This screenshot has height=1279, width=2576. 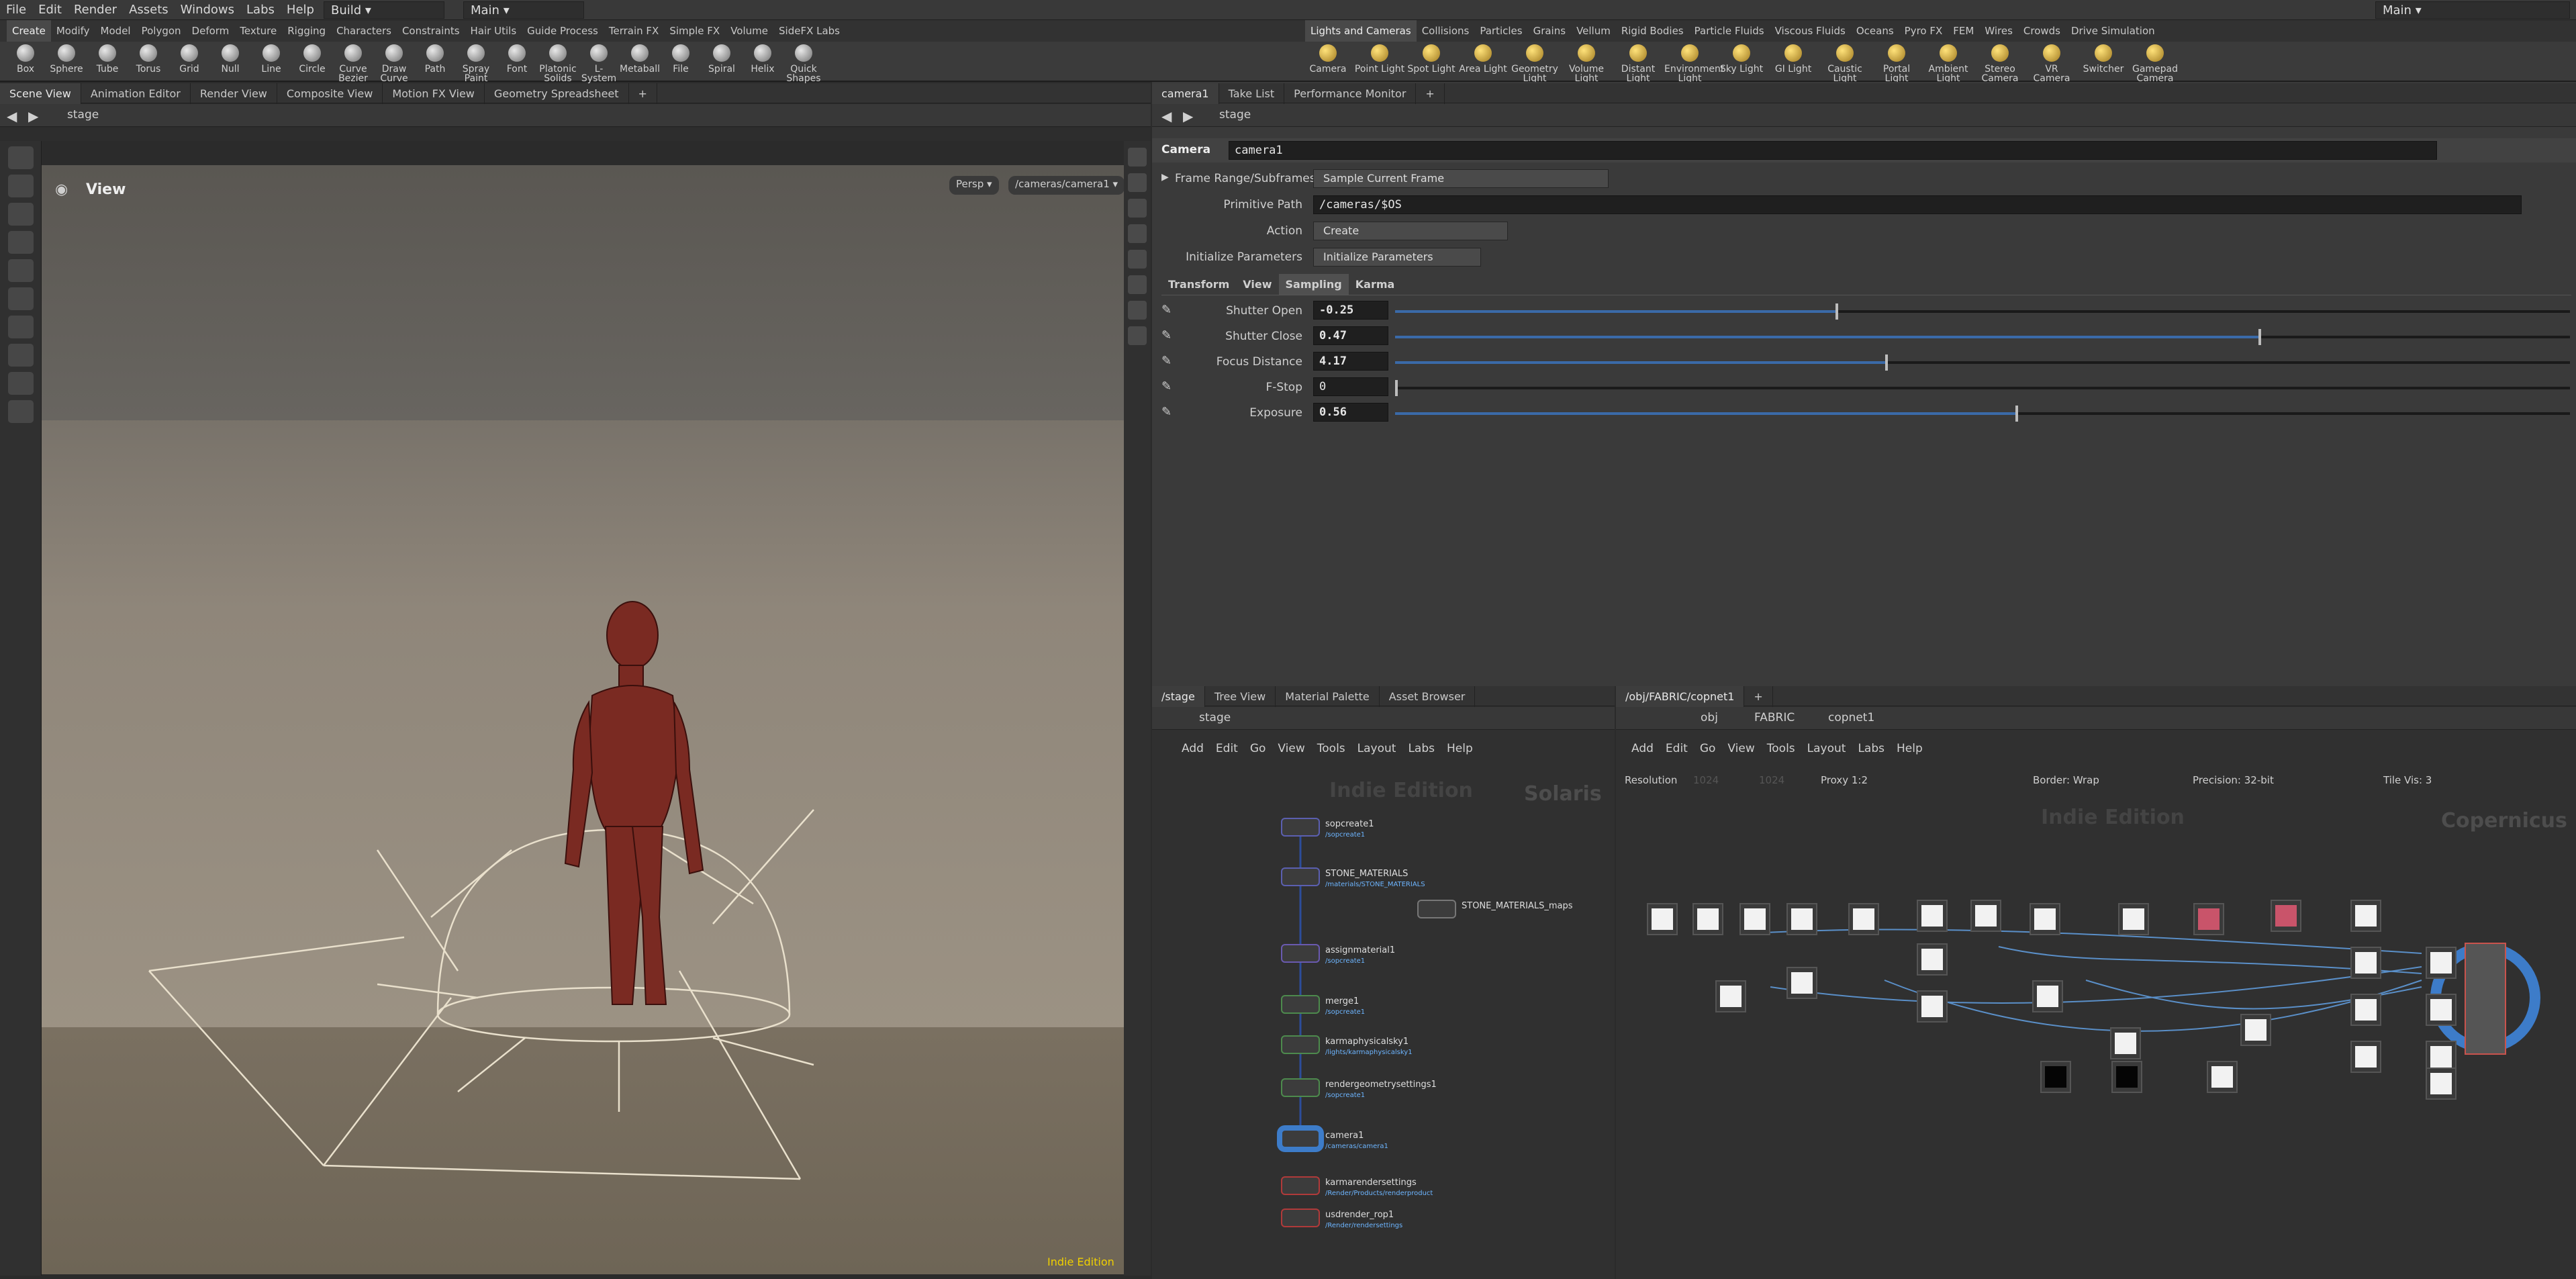 What do you see at coordinates (1837, 311) in the screenshot?
I see `slider-handle` at bounding box center [1837, 311].